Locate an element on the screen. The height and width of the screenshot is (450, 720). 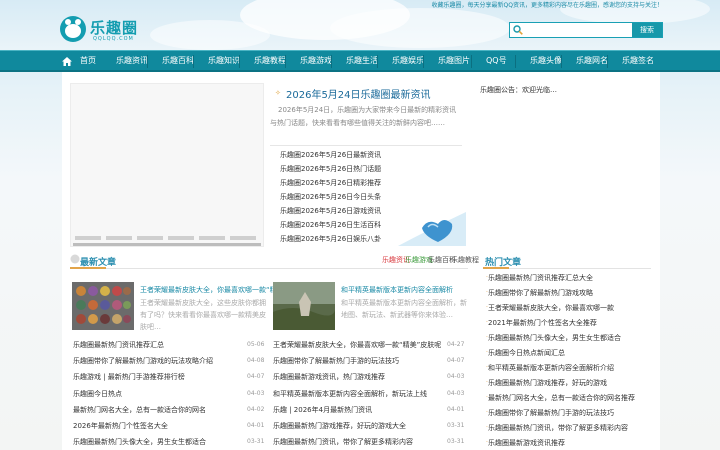
nav-item: 乐趣游戏 is located at coordinates (316, 61).